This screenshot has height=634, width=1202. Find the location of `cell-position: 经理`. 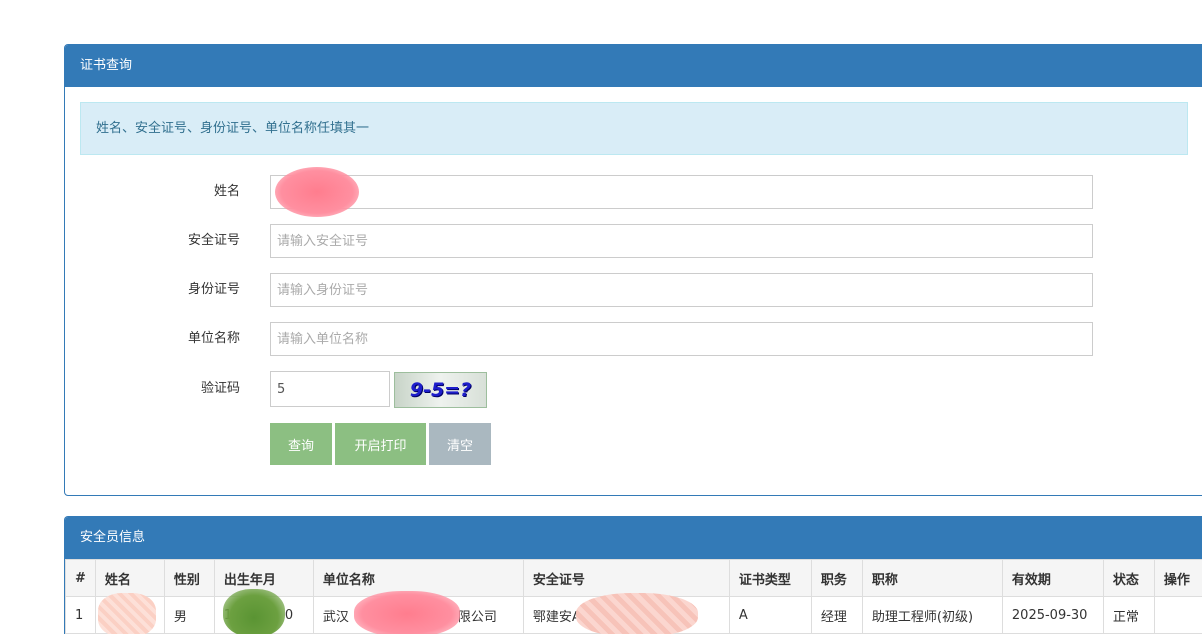

cell-position: 经理 is located at coordinates (836, 615).